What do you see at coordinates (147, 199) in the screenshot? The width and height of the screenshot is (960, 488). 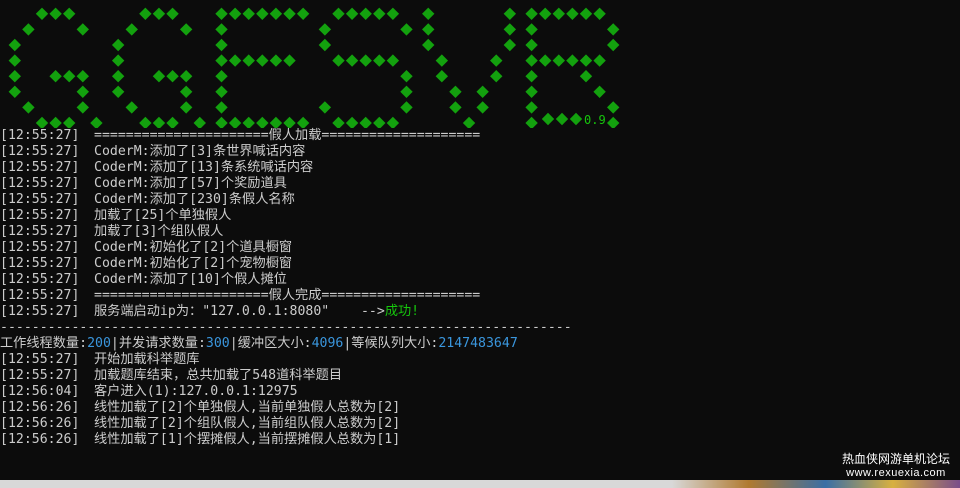 I see `log-line: [12:55:27] CoderM:添加了[230]条假人名称` at bounding box center [147, 199].